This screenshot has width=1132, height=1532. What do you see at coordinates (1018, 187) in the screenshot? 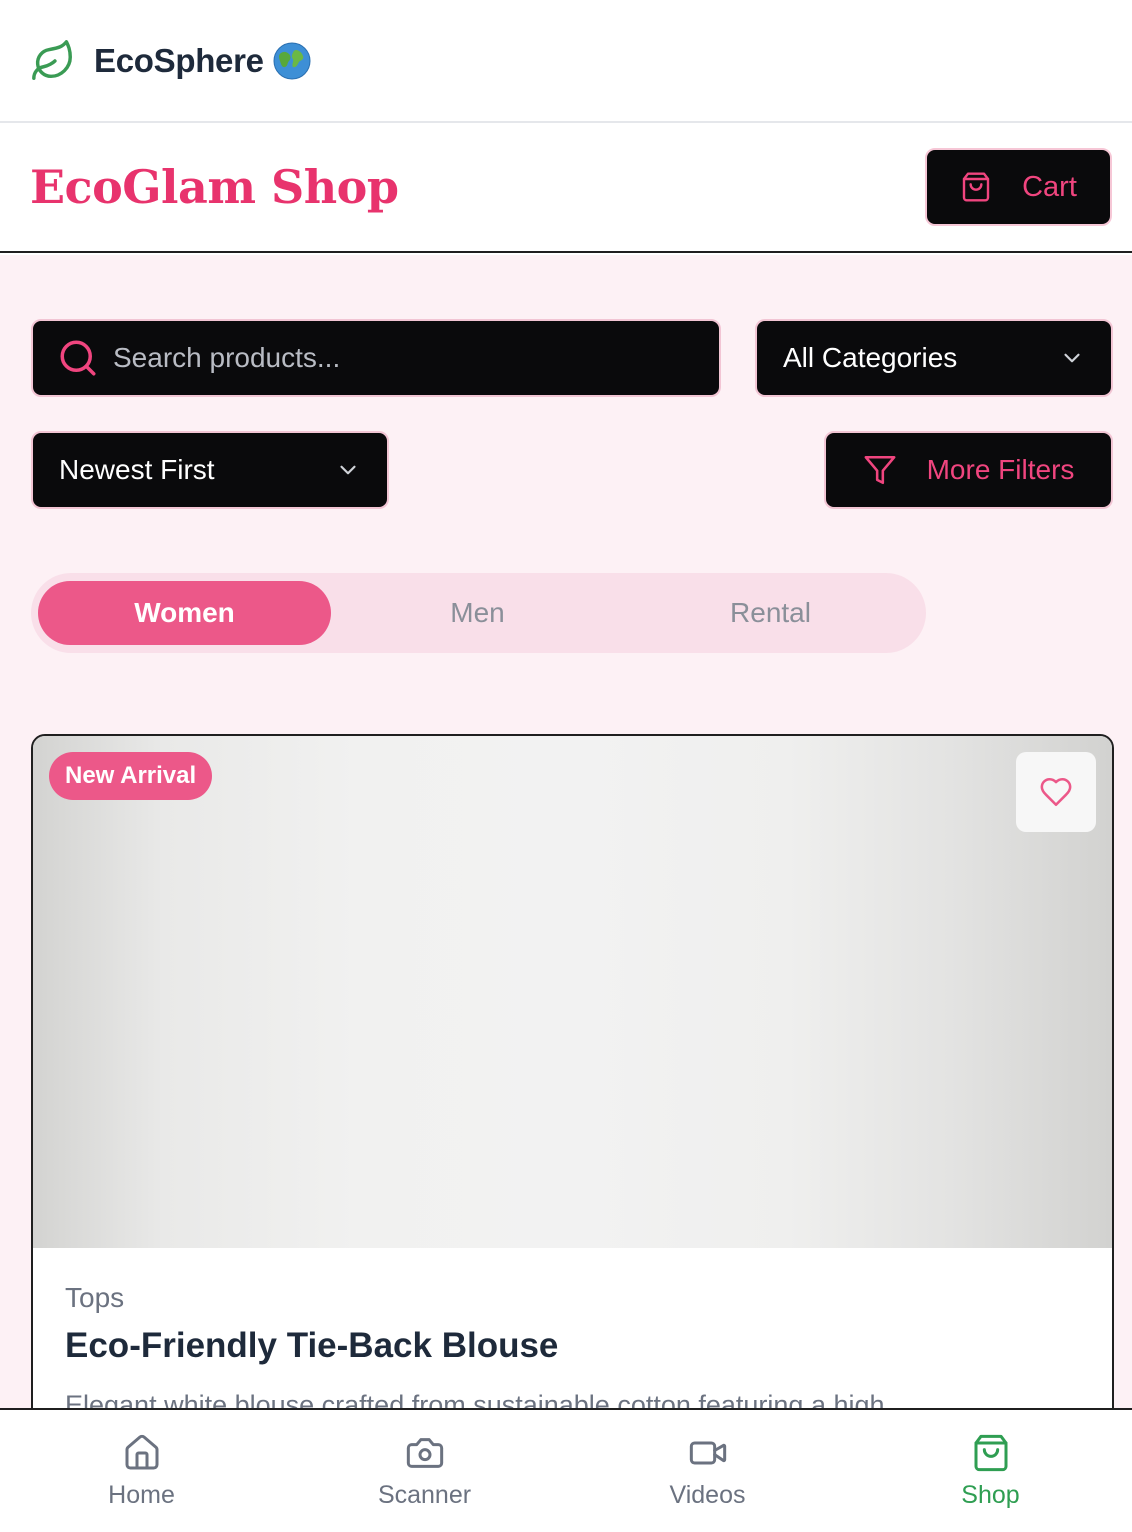
I see `cart-button: Cart` at bounding box center [1018, 187].